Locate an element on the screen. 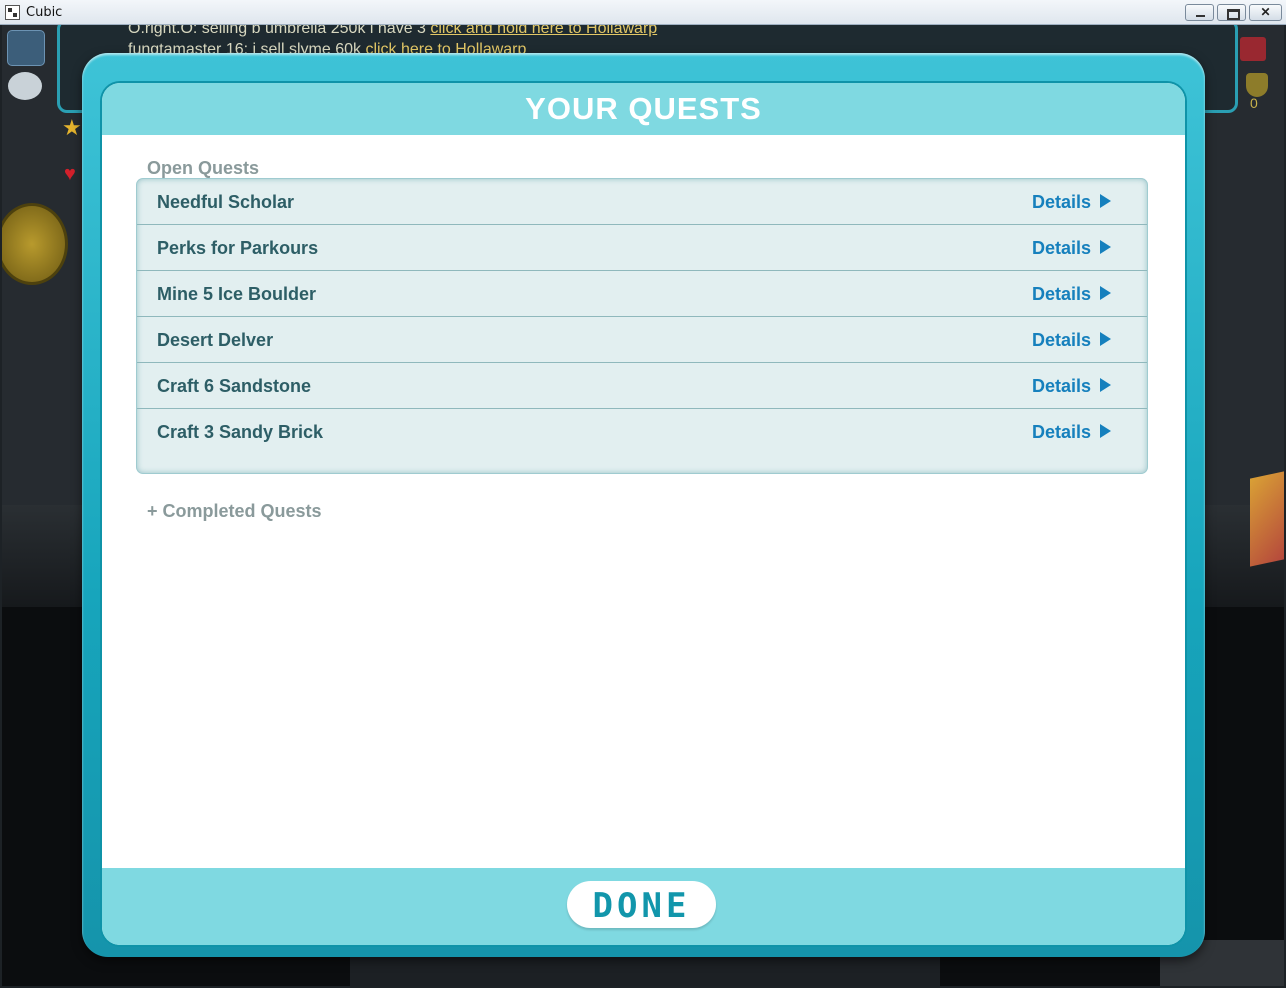 This screenshot has width=1286, height=988. shield-icon is located at coordinates (1257, 85).